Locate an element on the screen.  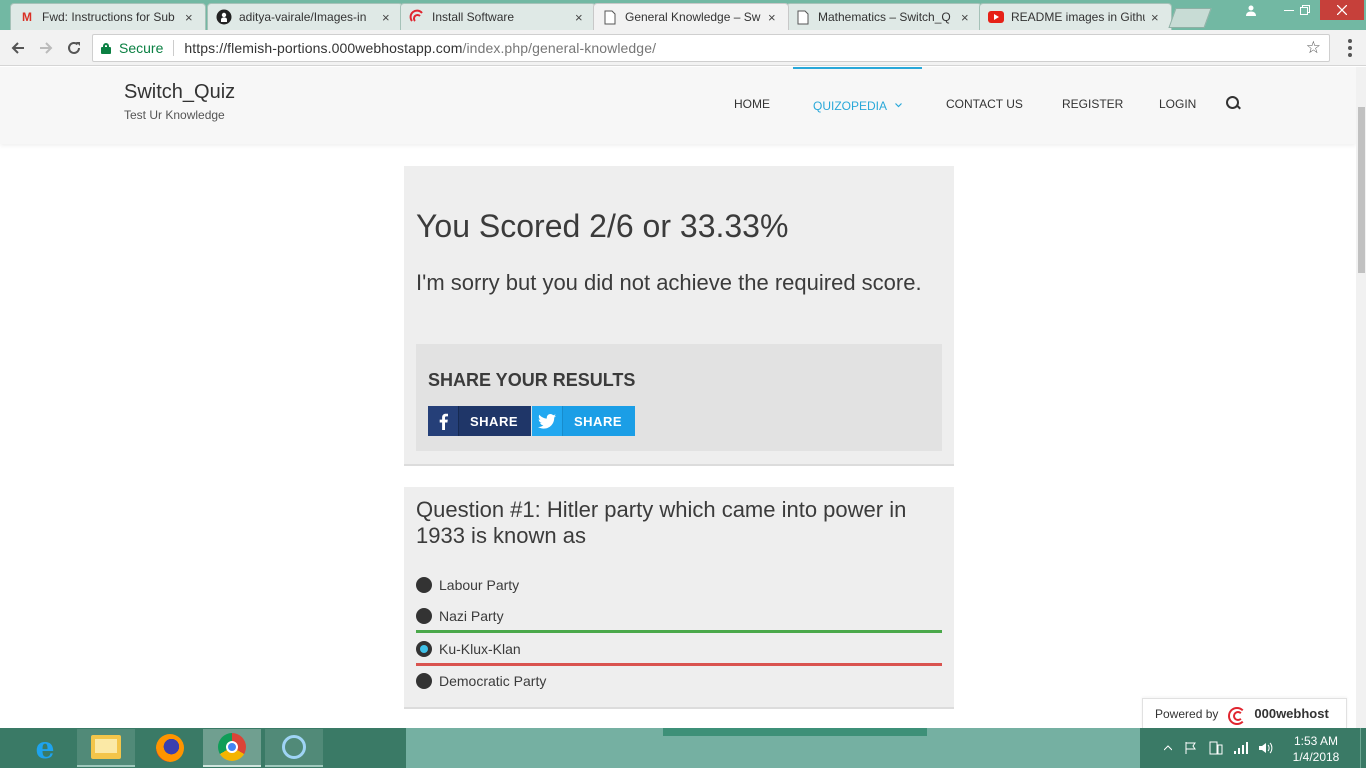
answer-option: Labour Party is located at coordinates (679, 585).